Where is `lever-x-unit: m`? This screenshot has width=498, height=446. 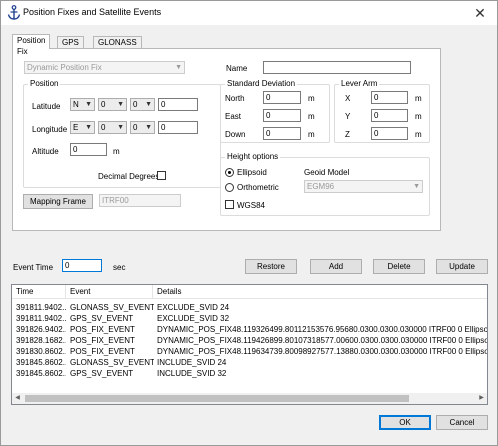 lever-x-unit: m is located at coordinates (418, 98).